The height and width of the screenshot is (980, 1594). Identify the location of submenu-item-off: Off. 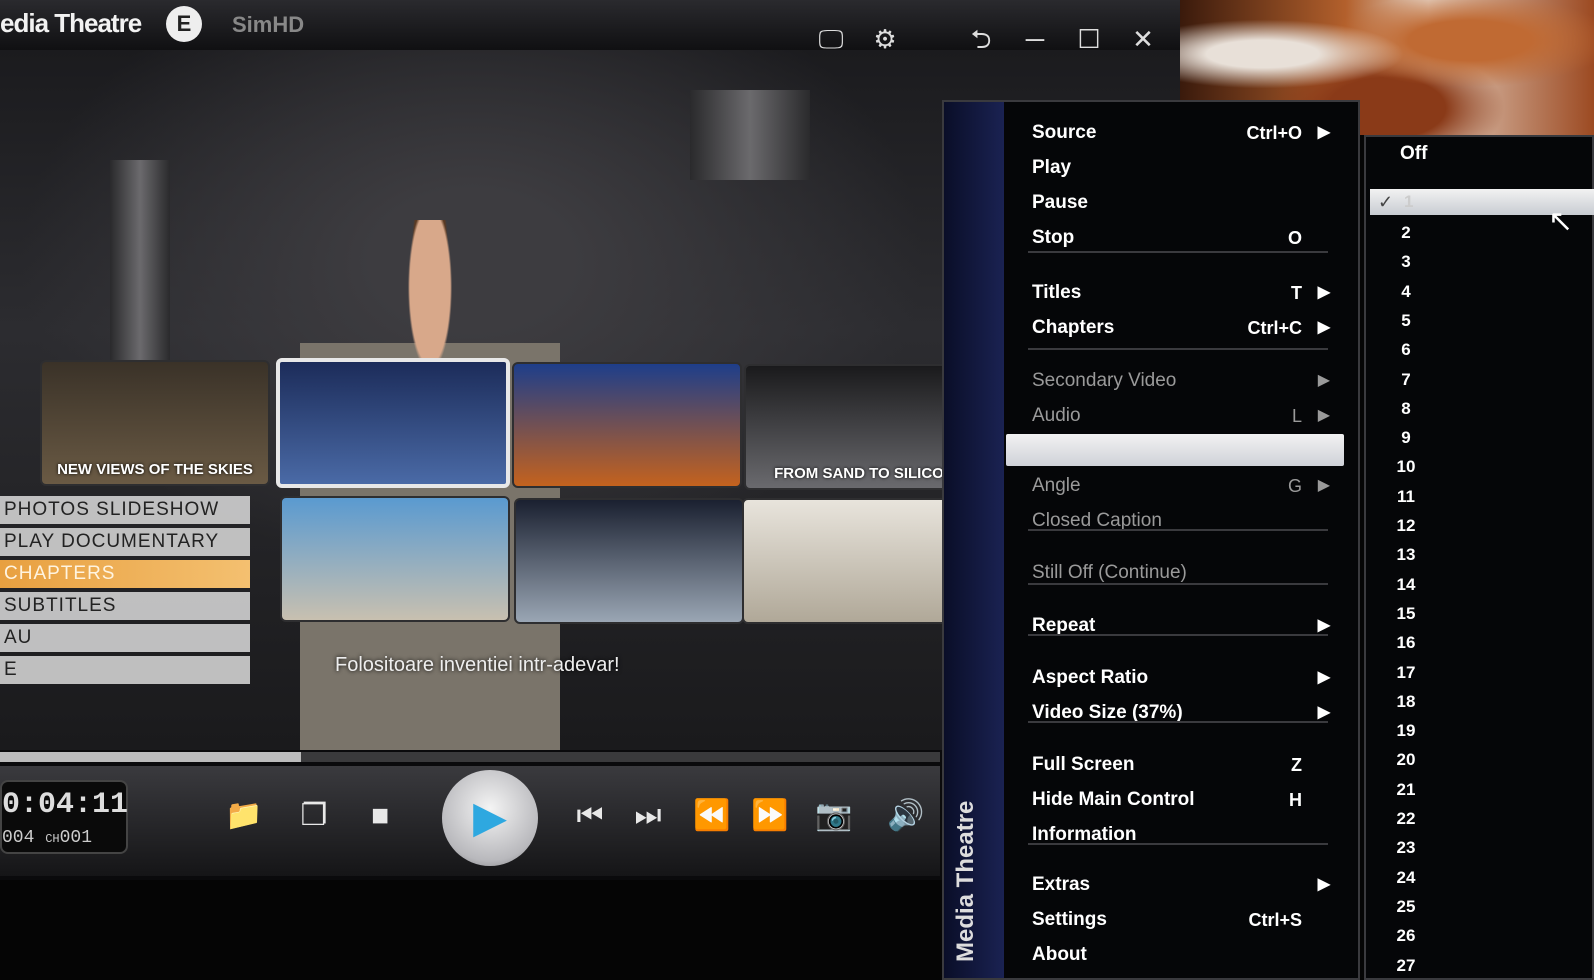
(1413, 154).